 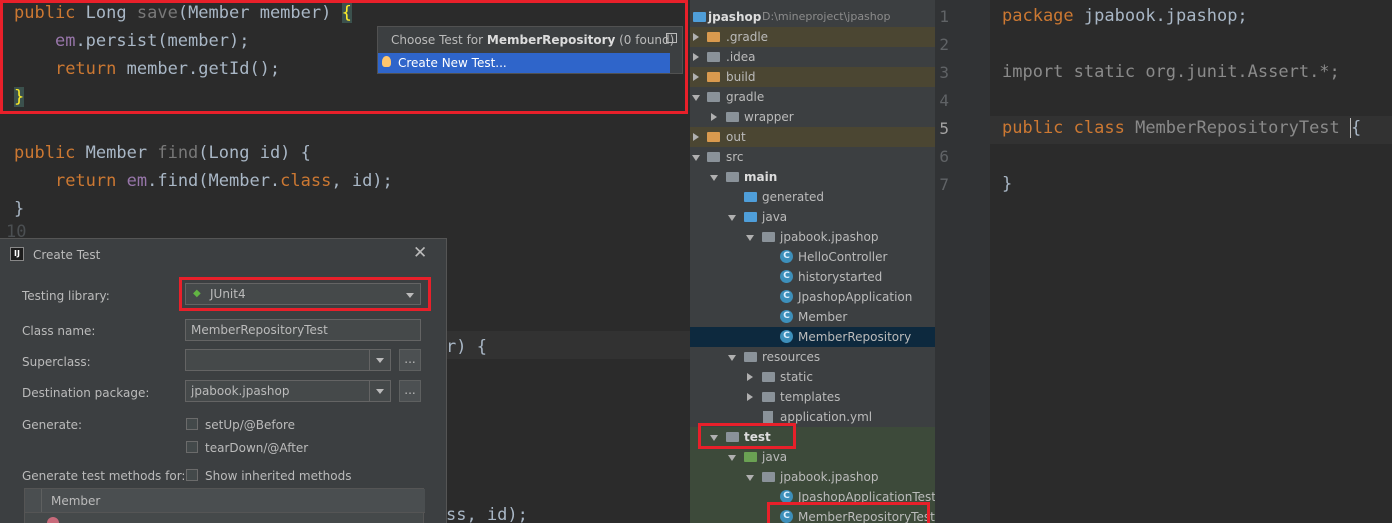 I want to click on code-fragment-right: r) {, so click(x=466, y=347).